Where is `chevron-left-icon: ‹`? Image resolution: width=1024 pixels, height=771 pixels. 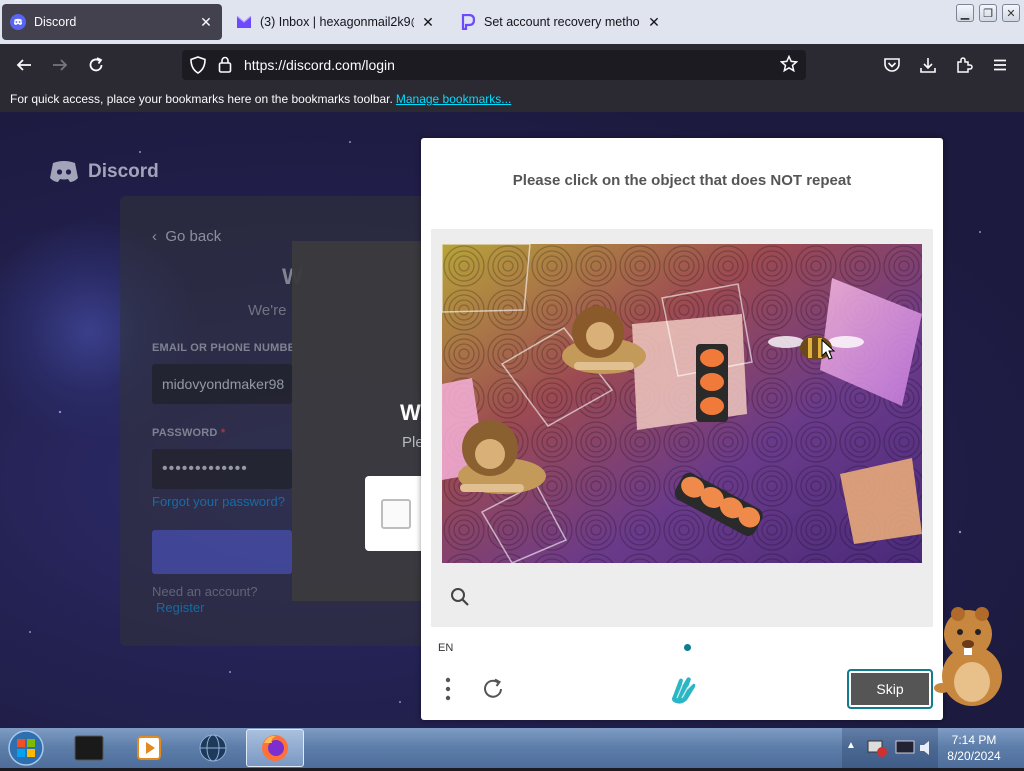
chevron-left-icon: ‹ is located at coordinates (159, 236).